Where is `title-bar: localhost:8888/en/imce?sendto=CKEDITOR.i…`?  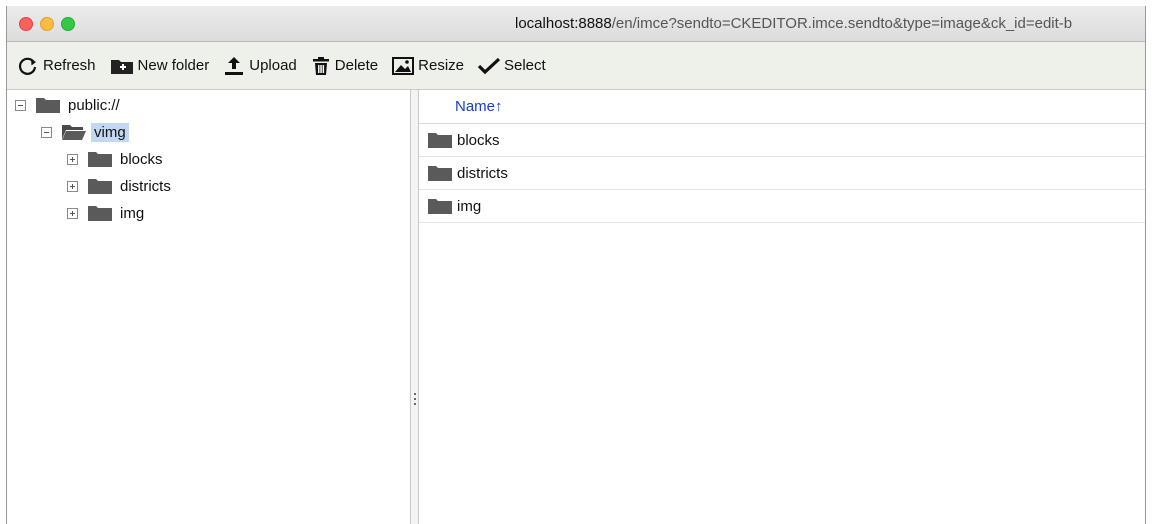
title-bar: localhost:8888/en/imce?sendto=CKEDITOR.i… is located at coordinates (576, 24).